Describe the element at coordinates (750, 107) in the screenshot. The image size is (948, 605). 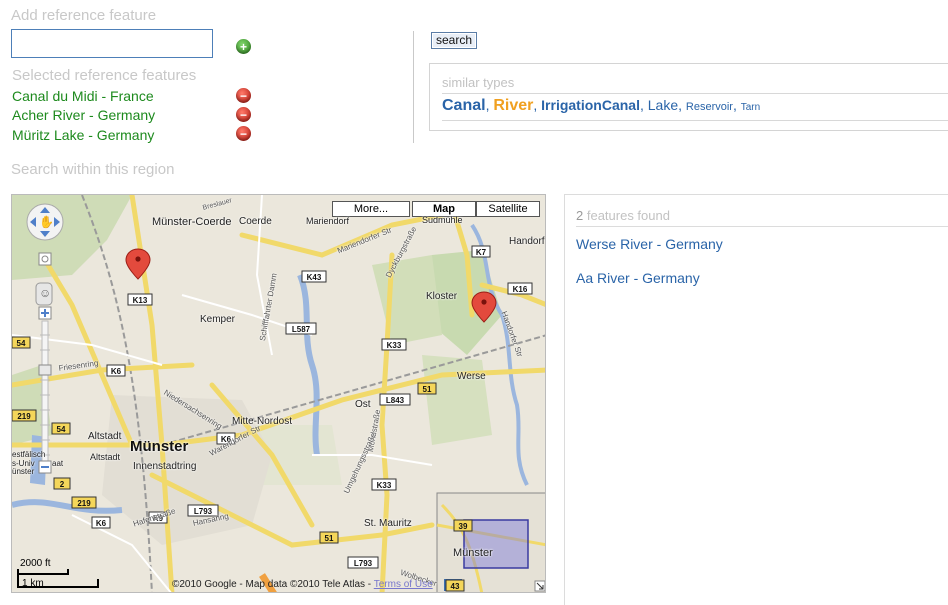
I see `similar-type-link: Tarn` at that location.